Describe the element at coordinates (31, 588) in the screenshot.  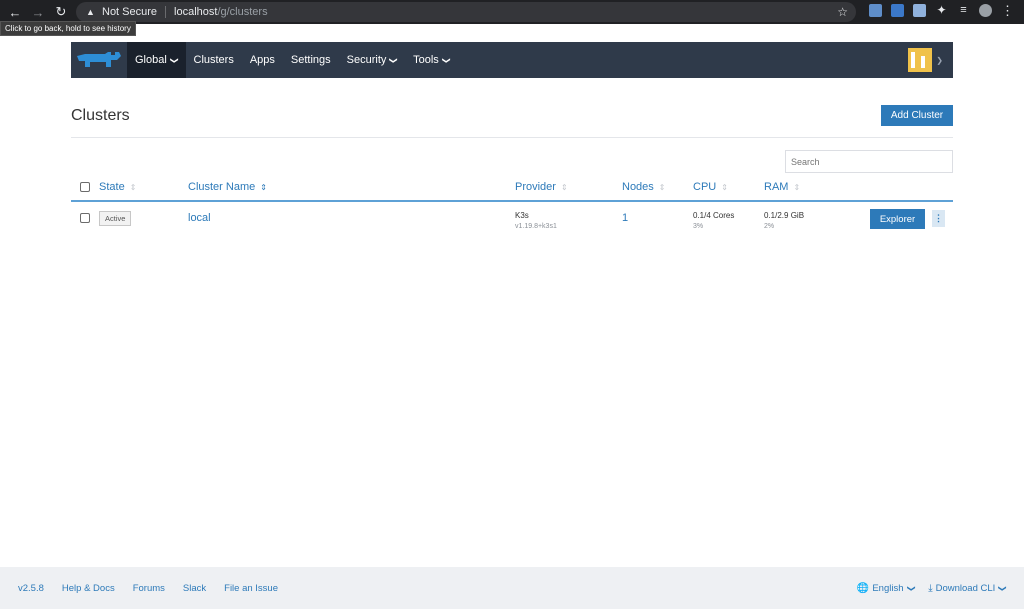
I see `version-link: v2.5.8` at that location.